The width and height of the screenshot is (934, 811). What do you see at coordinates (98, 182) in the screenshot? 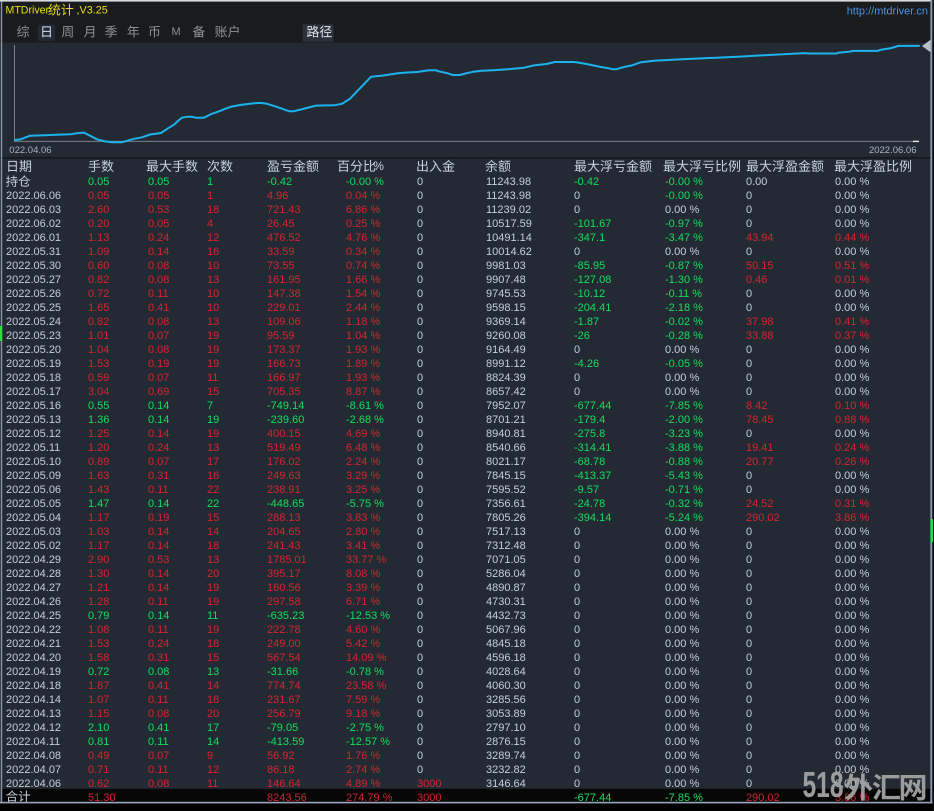
I see `svg-text: 0.05` at bounding box center [98, 182].